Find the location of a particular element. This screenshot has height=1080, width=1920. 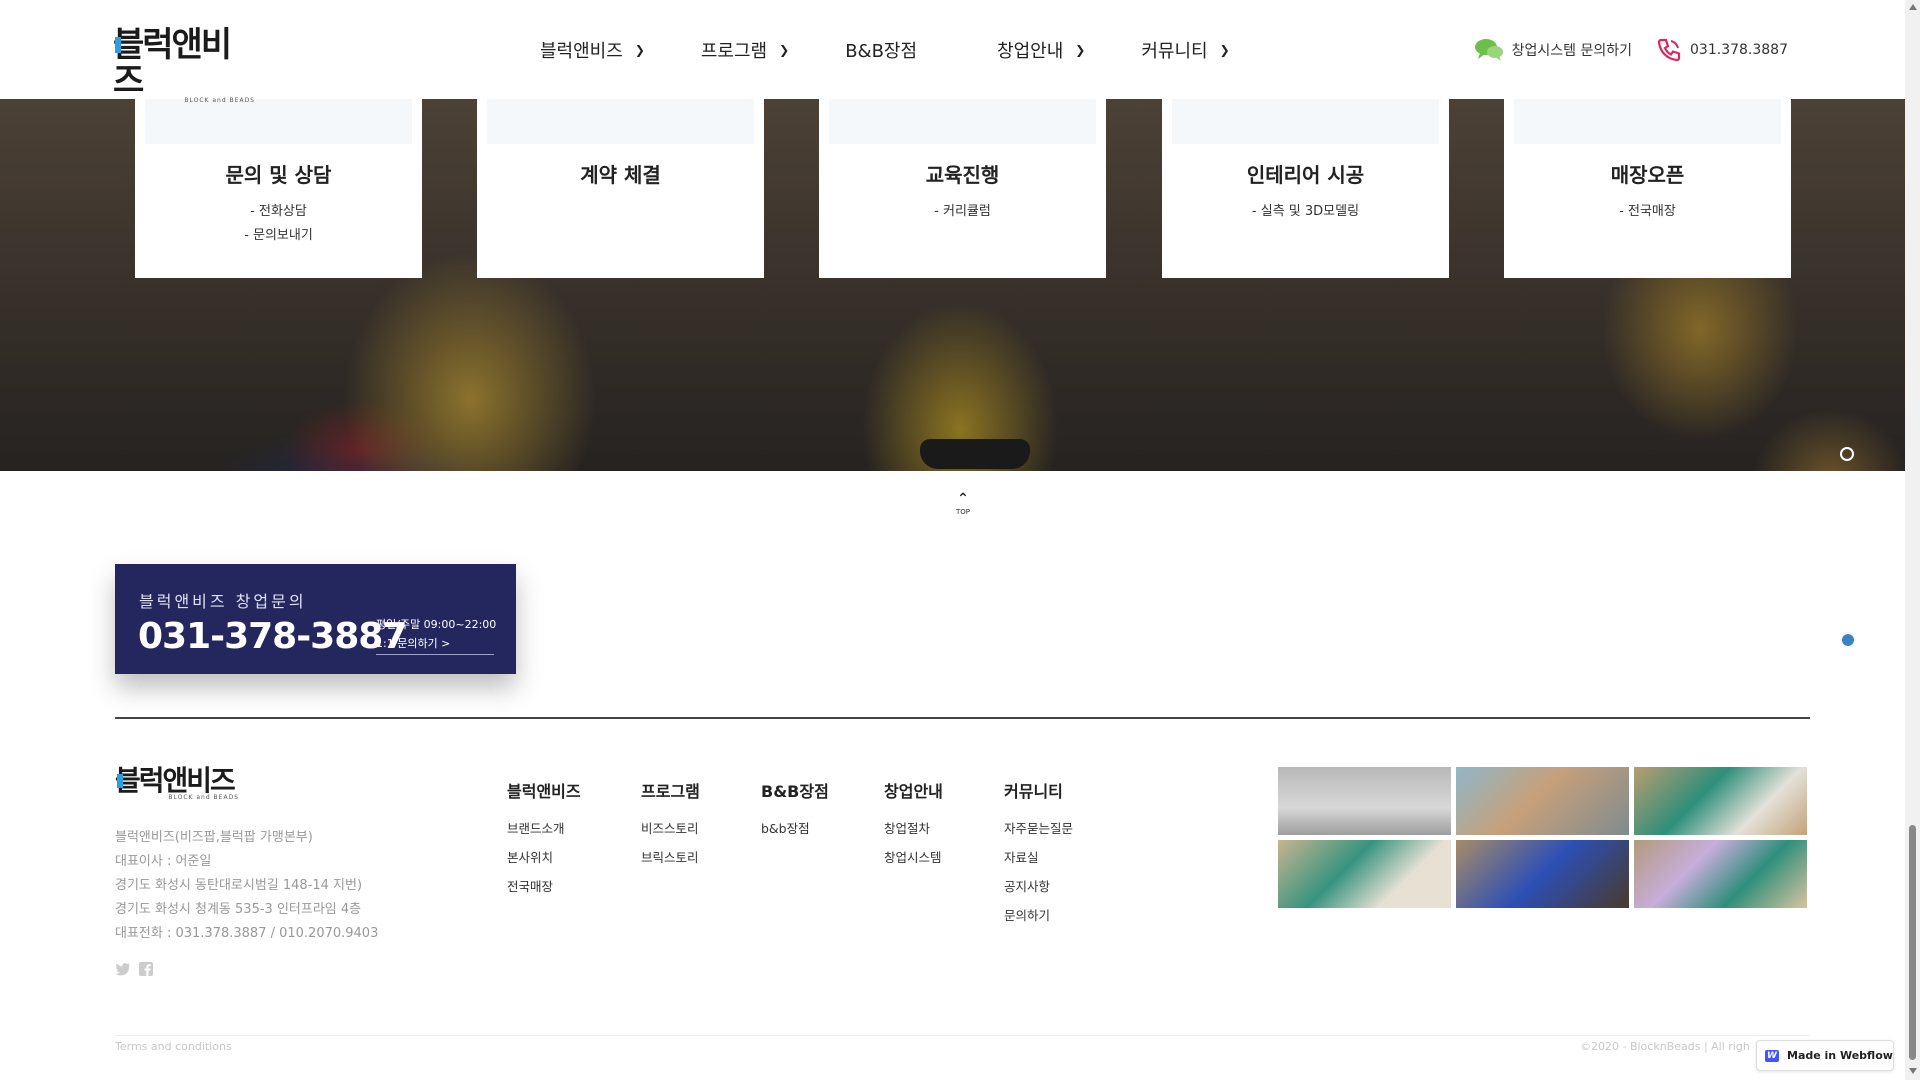

webflow-badge: W Made in Webflow is located at coordinates (1825, 1055).